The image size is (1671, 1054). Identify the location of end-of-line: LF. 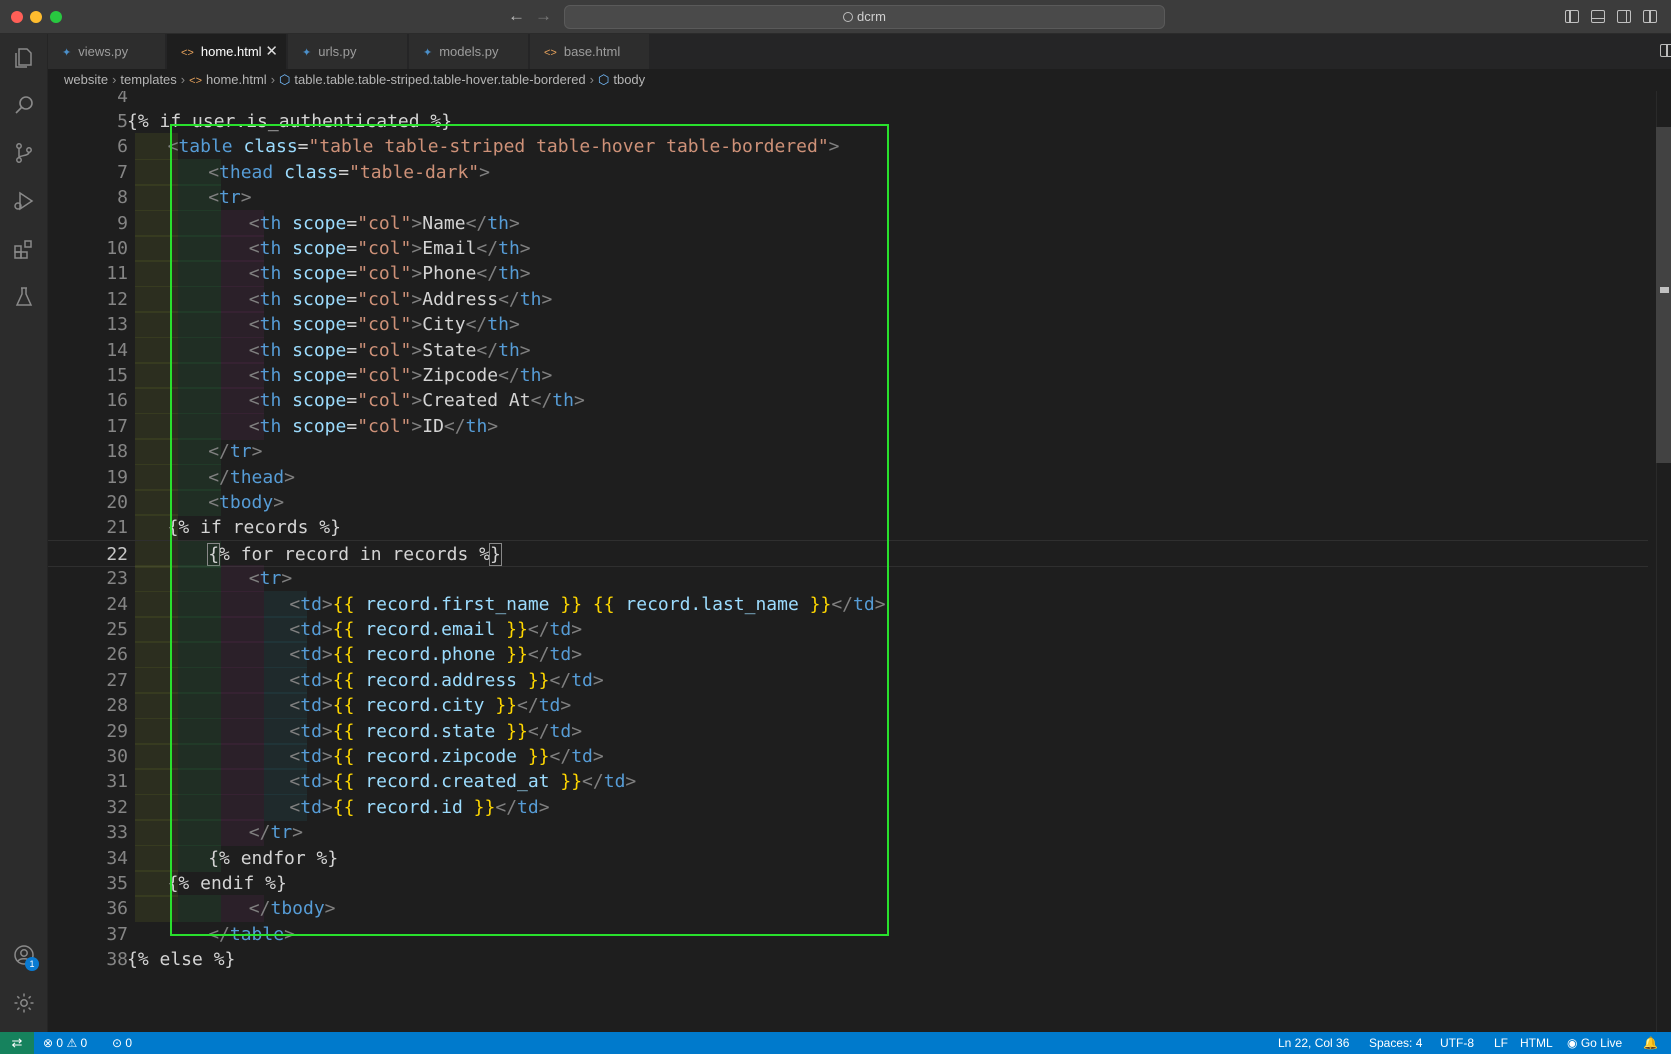
(1501, 1043).